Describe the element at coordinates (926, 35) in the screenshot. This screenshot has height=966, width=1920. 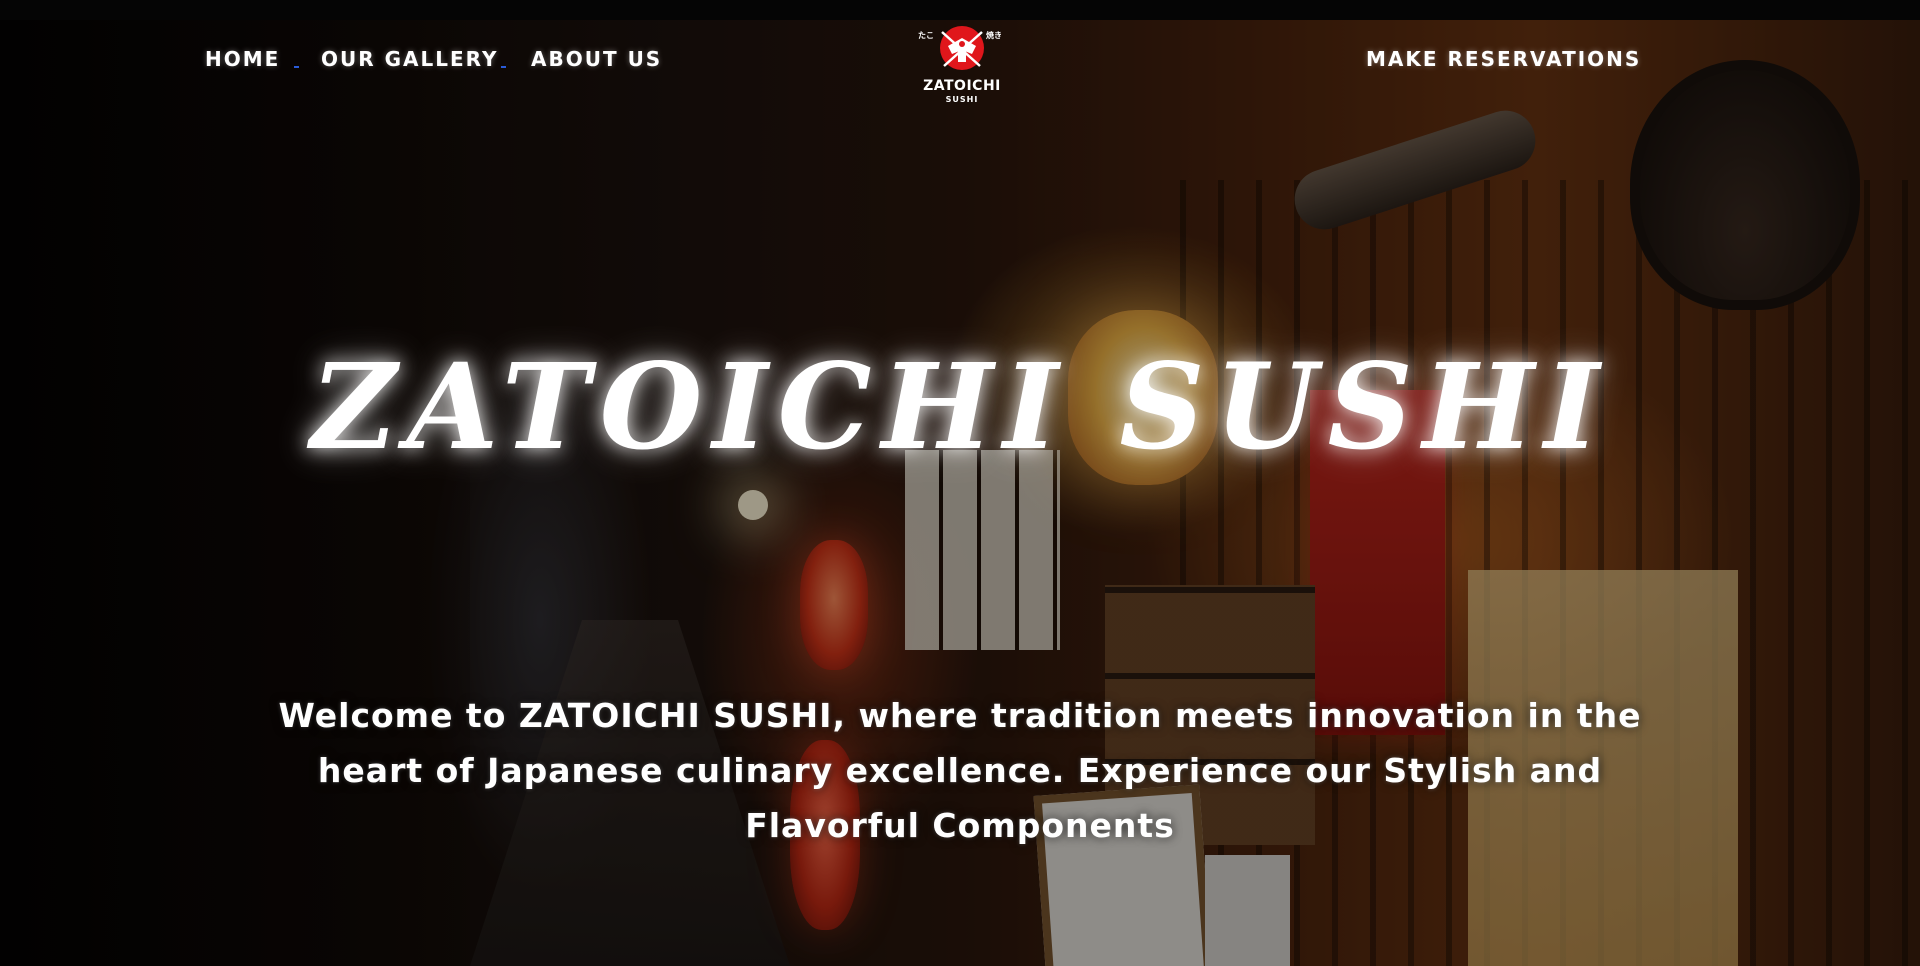
I see `logo-left-mark: たこ` at that location.